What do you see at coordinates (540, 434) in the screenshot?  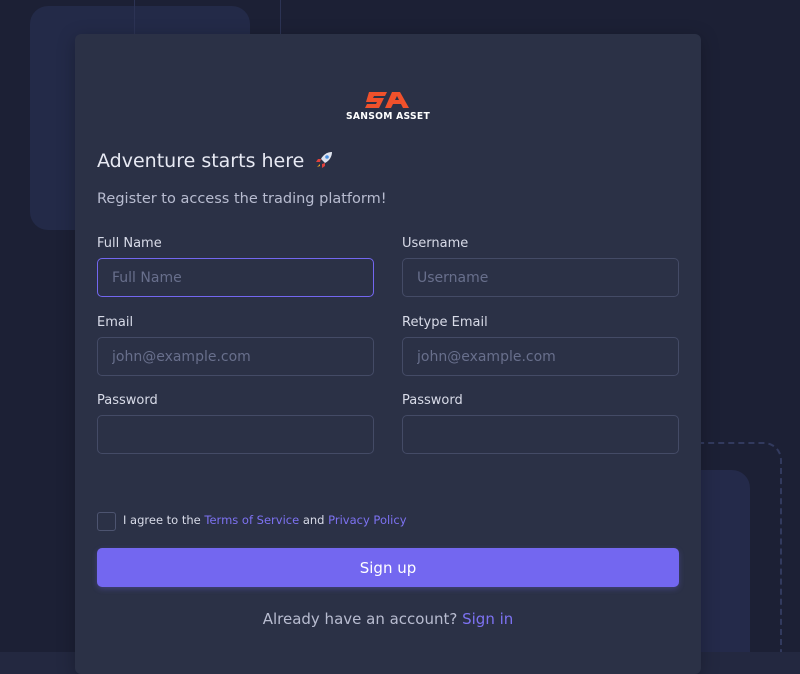 I see `retype-password-input` at bounding box center [540, 434].